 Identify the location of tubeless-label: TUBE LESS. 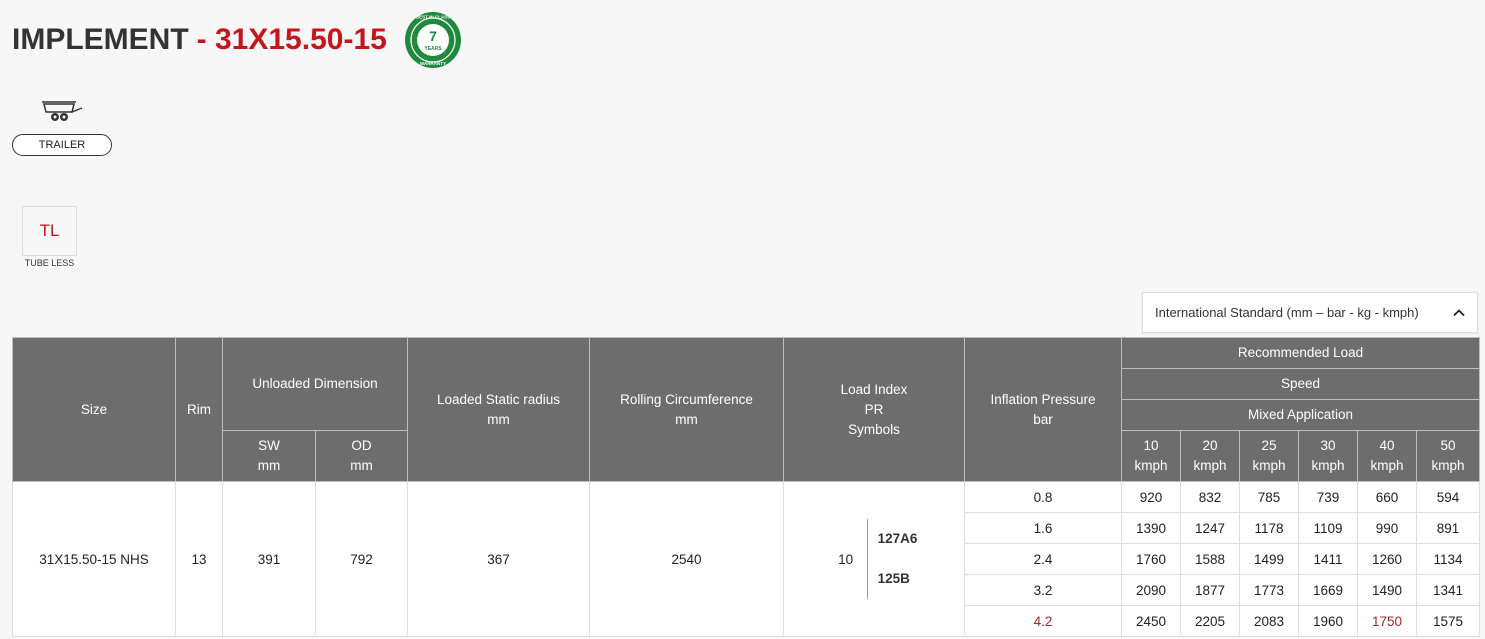
(49, 263).